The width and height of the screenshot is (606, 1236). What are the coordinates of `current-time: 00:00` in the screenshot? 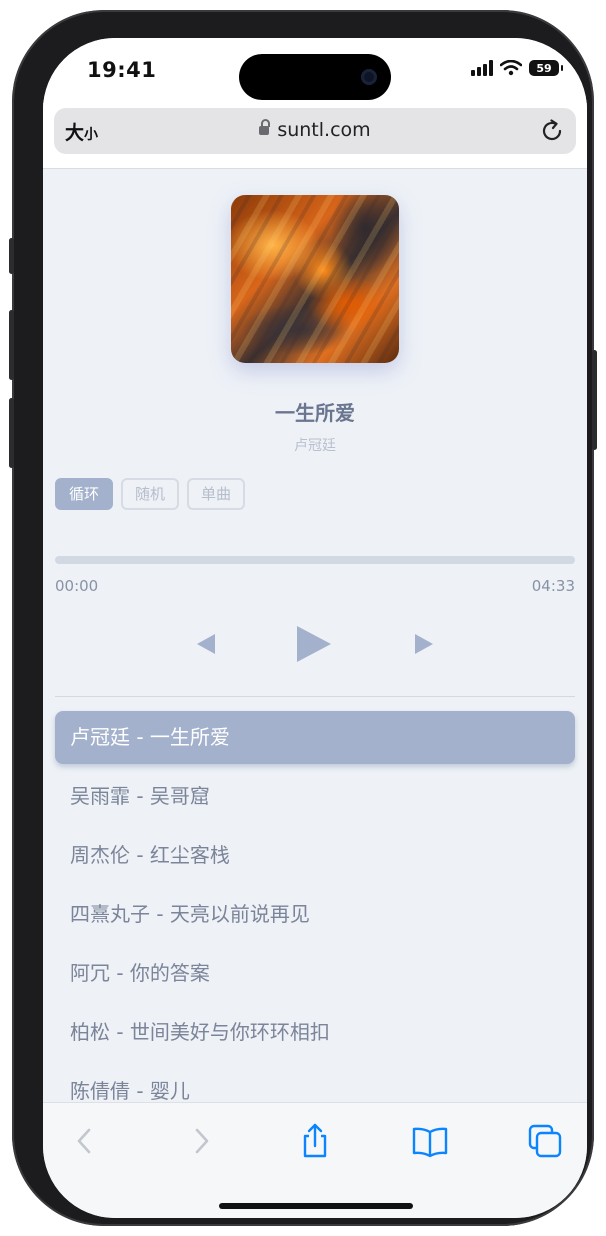 It's located at (77, 586).